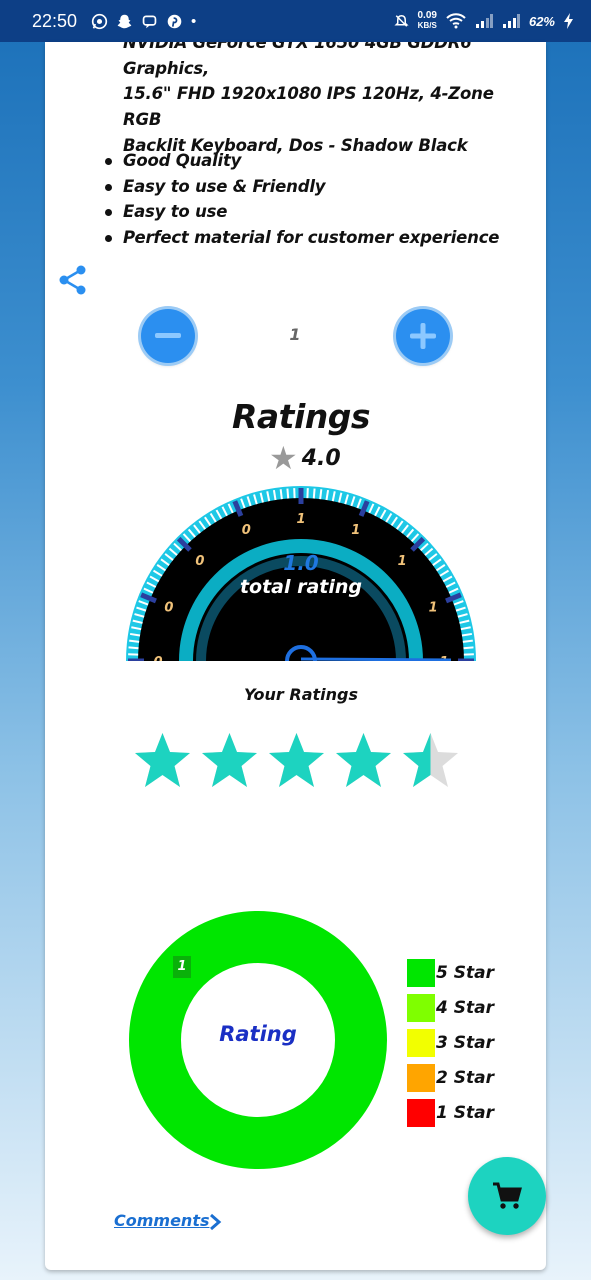 This screenshot has height=1280, width=591. I want to click on network-speed: 0.09 KB/S, so click(427, 21).